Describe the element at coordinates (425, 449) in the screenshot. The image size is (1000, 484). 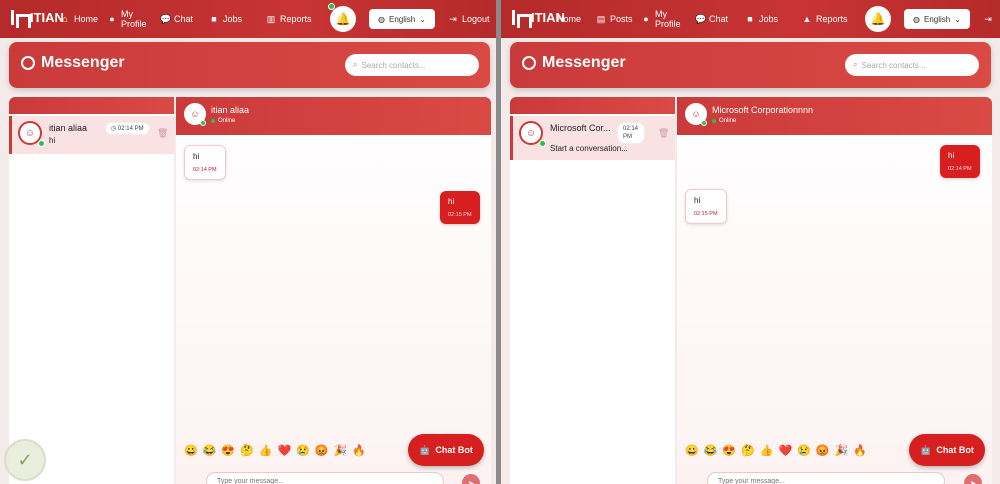
I see `robot-icon: 🤖` at that location.